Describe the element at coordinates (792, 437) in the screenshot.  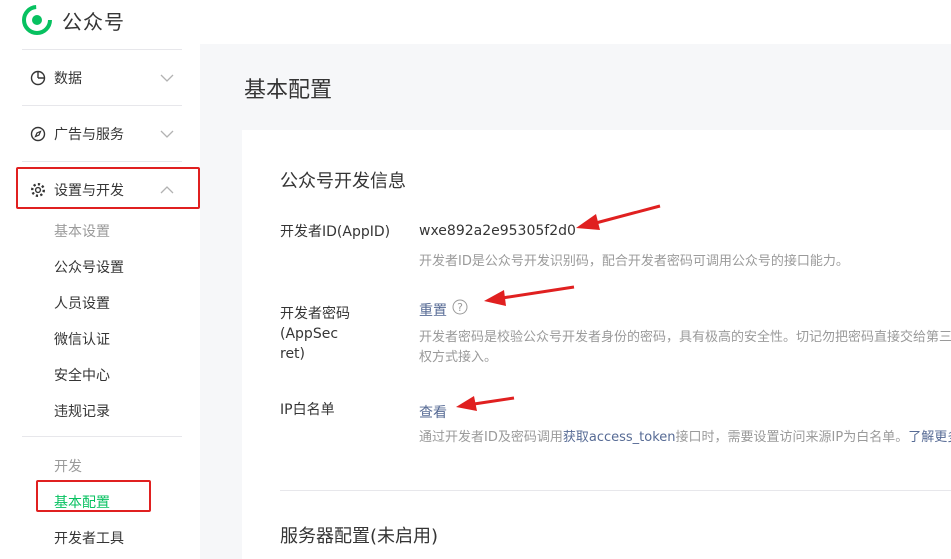
I see `ip-desc-middle: 接口时，需要设置访问来源IP为白名单。` at that location.